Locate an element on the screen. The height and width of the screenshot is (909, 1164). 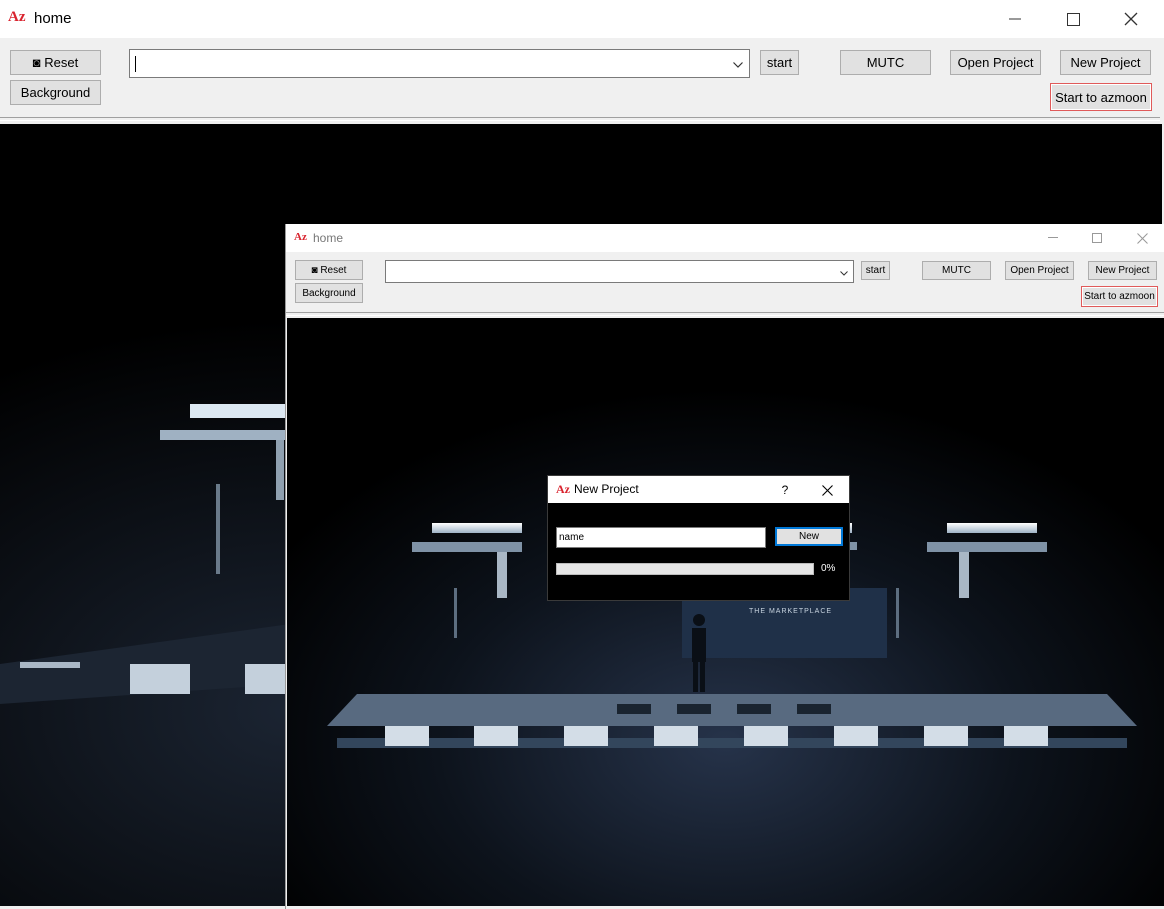
background-button: Background is located at coordinates (55, 92).